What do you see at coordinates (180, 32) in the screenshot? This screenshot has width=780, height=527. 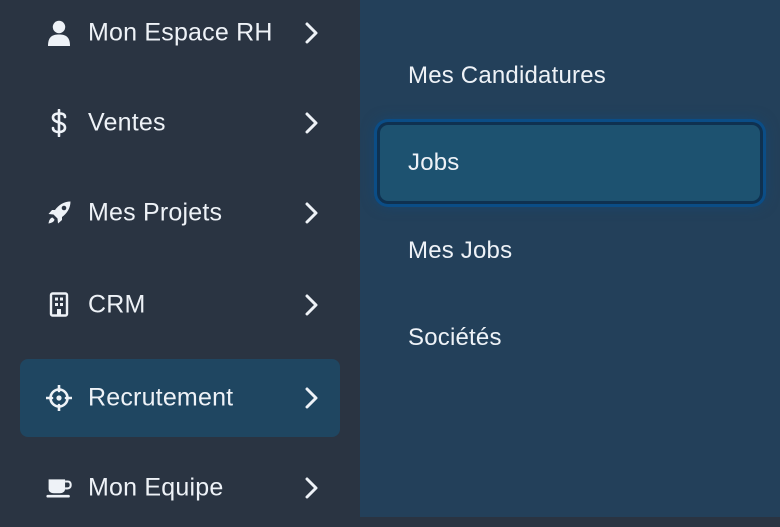 I see `sidebar-item-label: Mon Espace RH` at bounding box center [180, 32].